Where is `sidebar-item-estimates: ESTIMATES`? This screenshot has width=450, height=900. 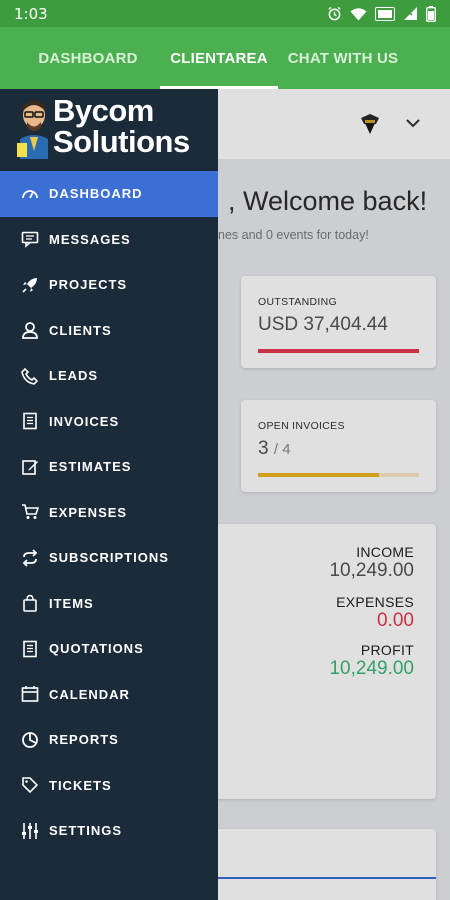
sidebar-item-estimates: ESTIMATES is located at coordinates (109, 467).